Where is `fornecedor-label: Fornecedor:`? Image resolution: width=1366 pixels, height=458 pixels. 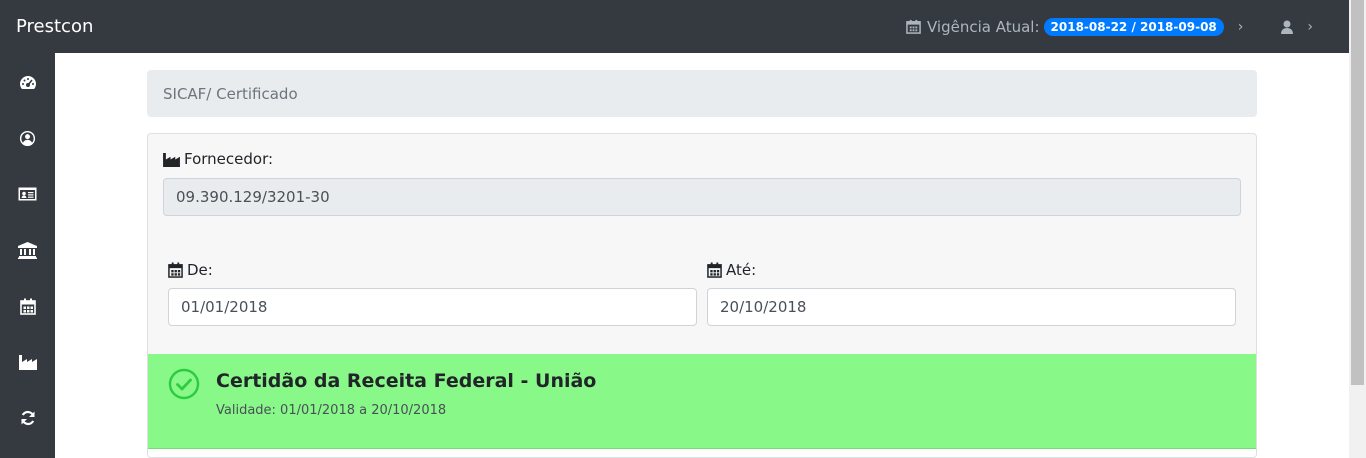
fornecedor-label: Fornecedor: is located at coordinates (218, 159).